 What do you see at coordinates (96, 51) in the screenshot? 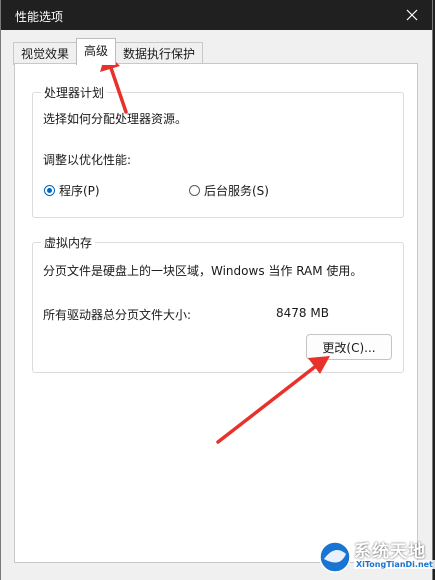
I see `tab-advanced: 高级` at bounding box center [96, 51].